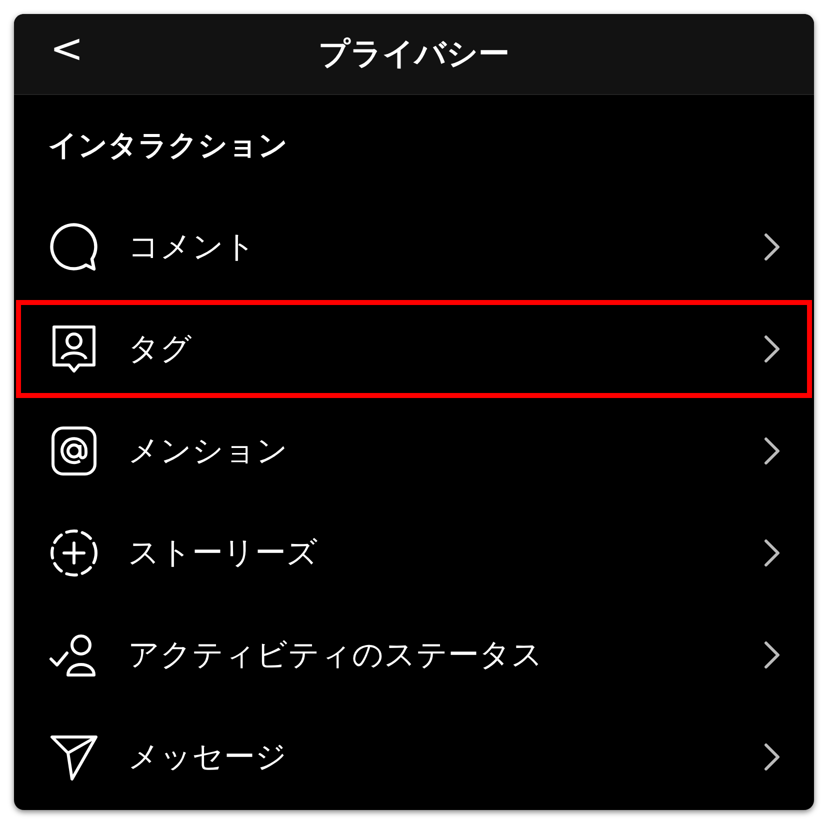 Image resolution: width=828 pixels, height=825 pixels. What do you see at coordinates (67, 49) in the screenshot?
I see `back-button: <` at bounding box center [67, 49].